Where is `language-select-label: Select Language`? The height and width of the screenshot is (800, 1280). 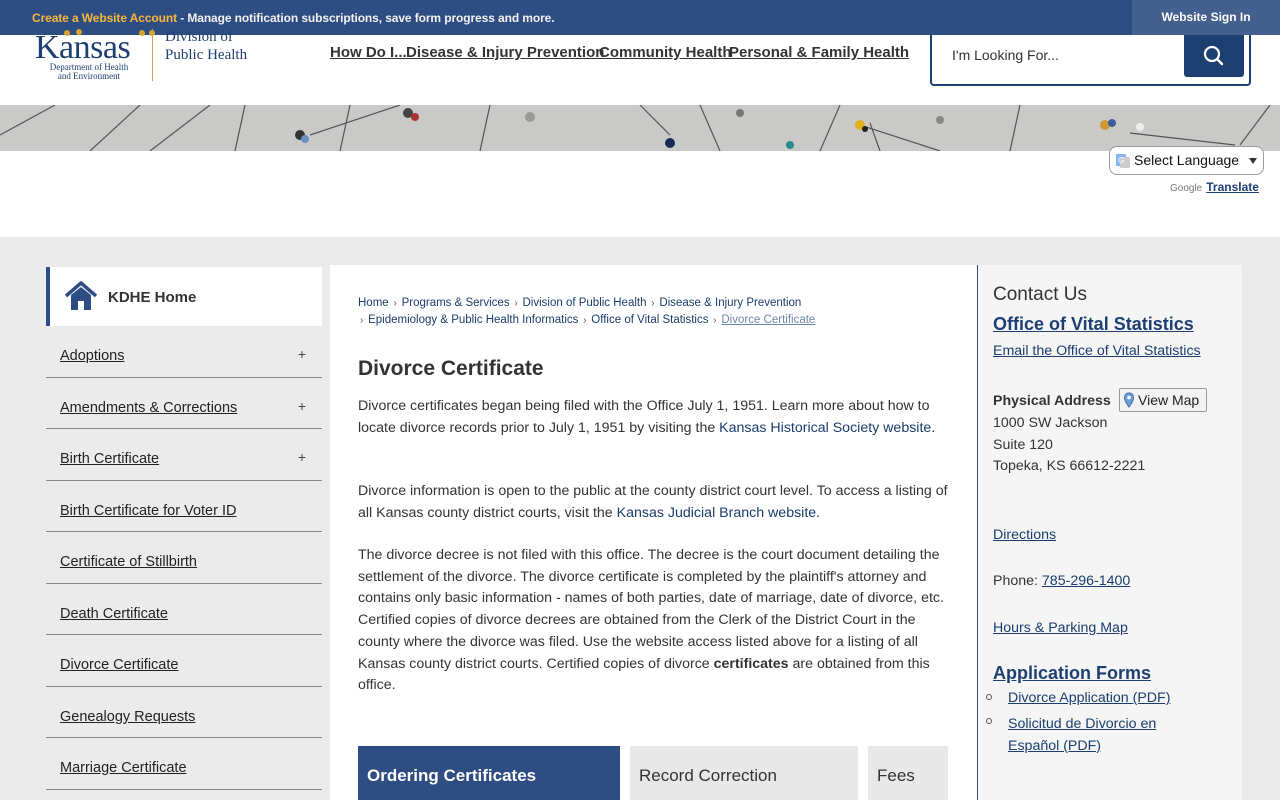 language-select-label: Select Language is located at coordinates (1187, 160).